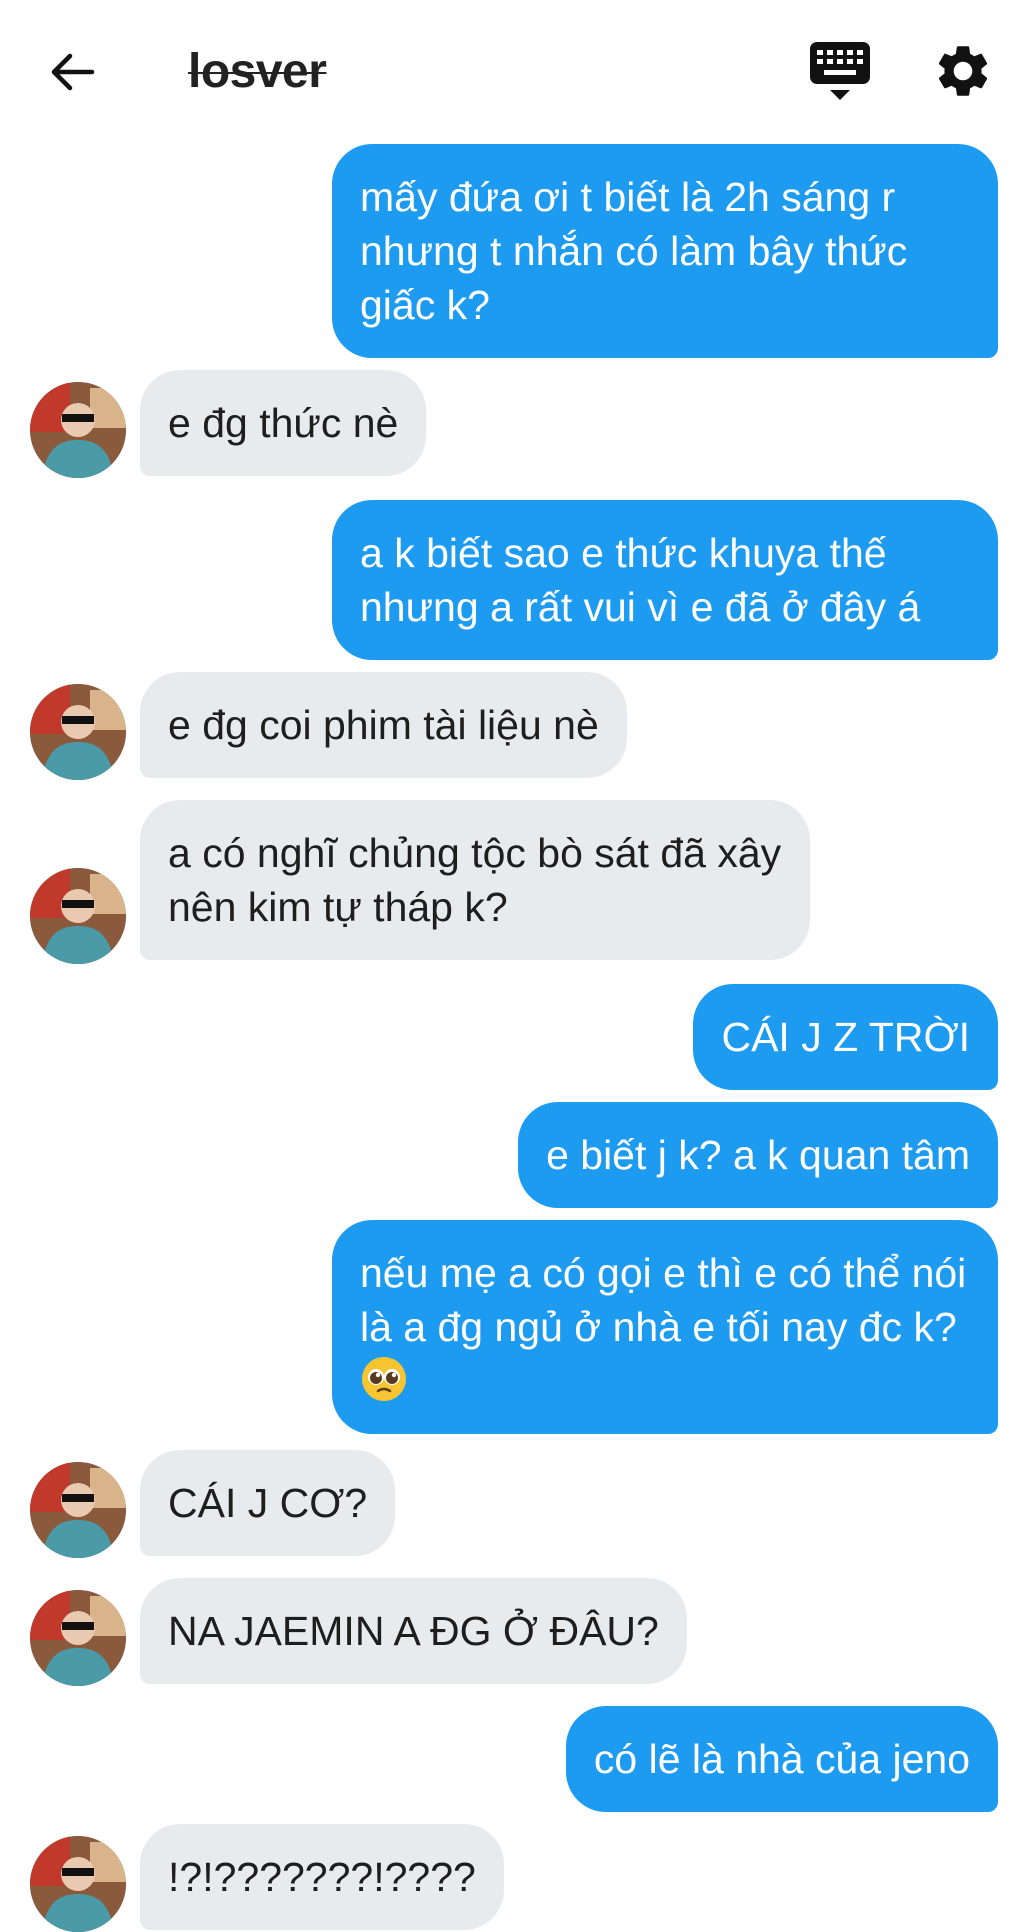 This screenshot has height=1932, width=1030. I want to click on gear-icon, so click(963, 71).